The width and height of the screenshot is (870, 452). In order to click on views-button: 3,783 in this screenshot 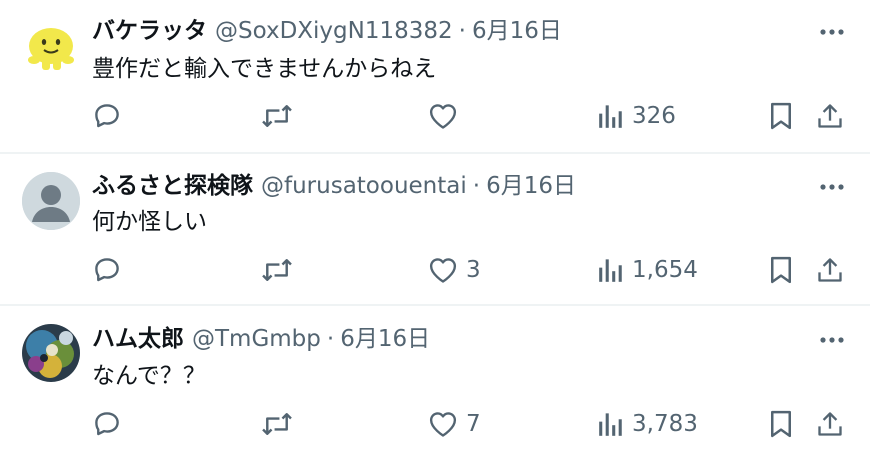, I will do `click(648, 424)`.